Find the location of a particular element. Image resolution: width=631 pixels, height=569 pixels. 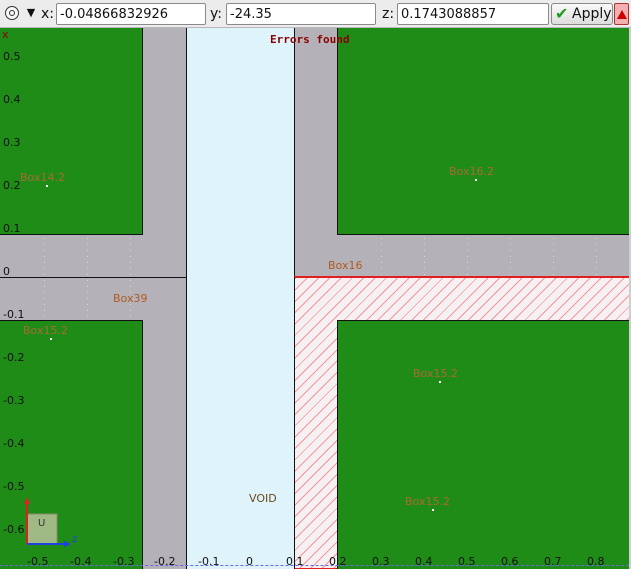

axis-letter: x is located at coordinates (5, 34).